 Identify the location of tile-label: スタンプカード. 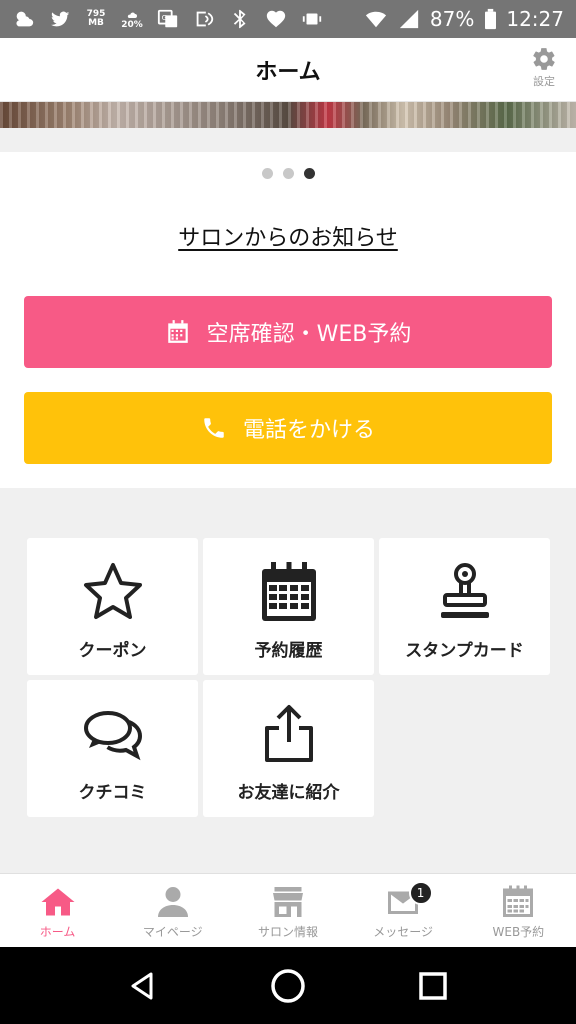
(464, 651).